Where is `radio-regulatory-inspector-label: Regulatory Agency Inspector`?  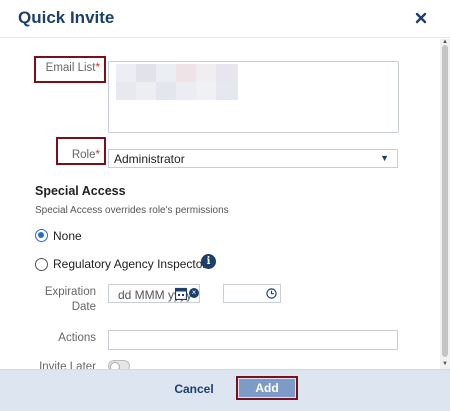 radio-regulatory-inspector-label: Regulatory Agency Inspector is located at coordinates (129, 264).